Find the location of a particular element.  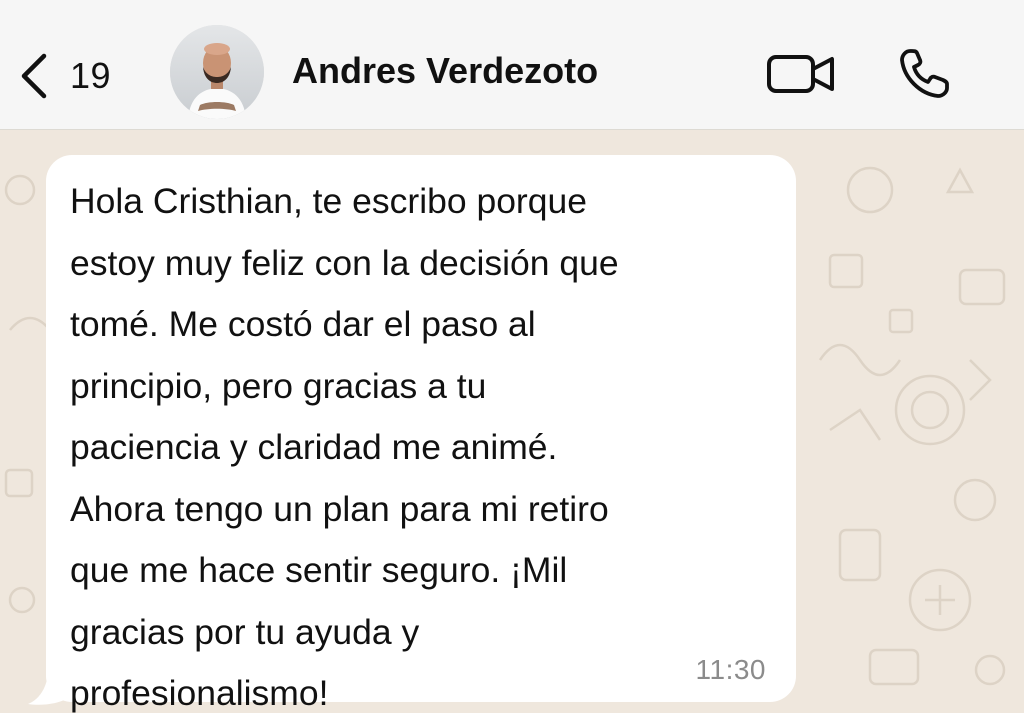

chevron-left-icon is located at coordinates (33, 76).